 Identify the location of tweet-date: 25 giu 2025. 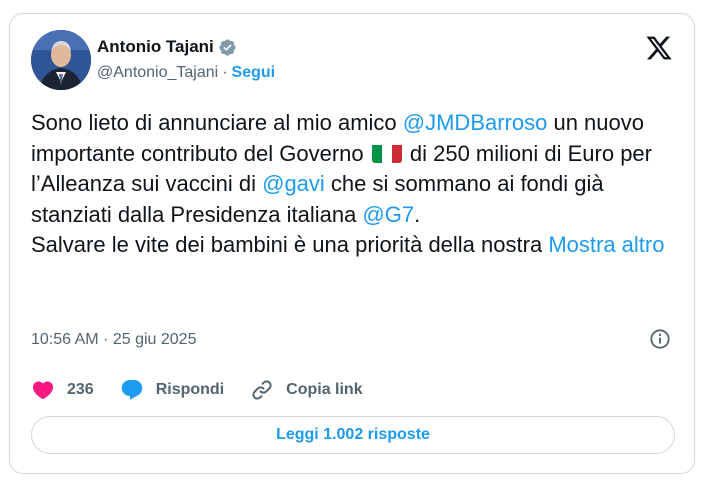
(154, 339).